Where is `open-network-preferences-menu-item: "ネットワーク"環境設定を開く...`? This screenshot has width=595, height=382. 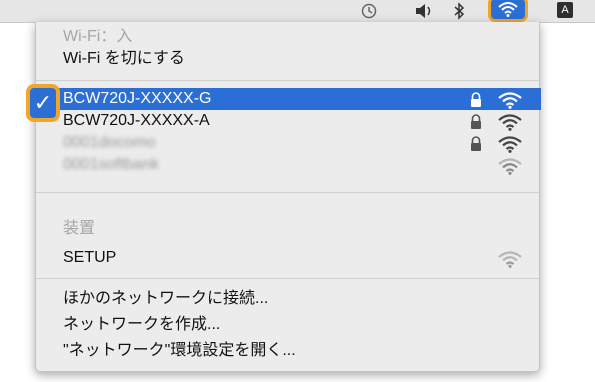 open-network-preferences-menu-item: "ネットワーク"環境設定を開く... is located at coordinates (288, 351).